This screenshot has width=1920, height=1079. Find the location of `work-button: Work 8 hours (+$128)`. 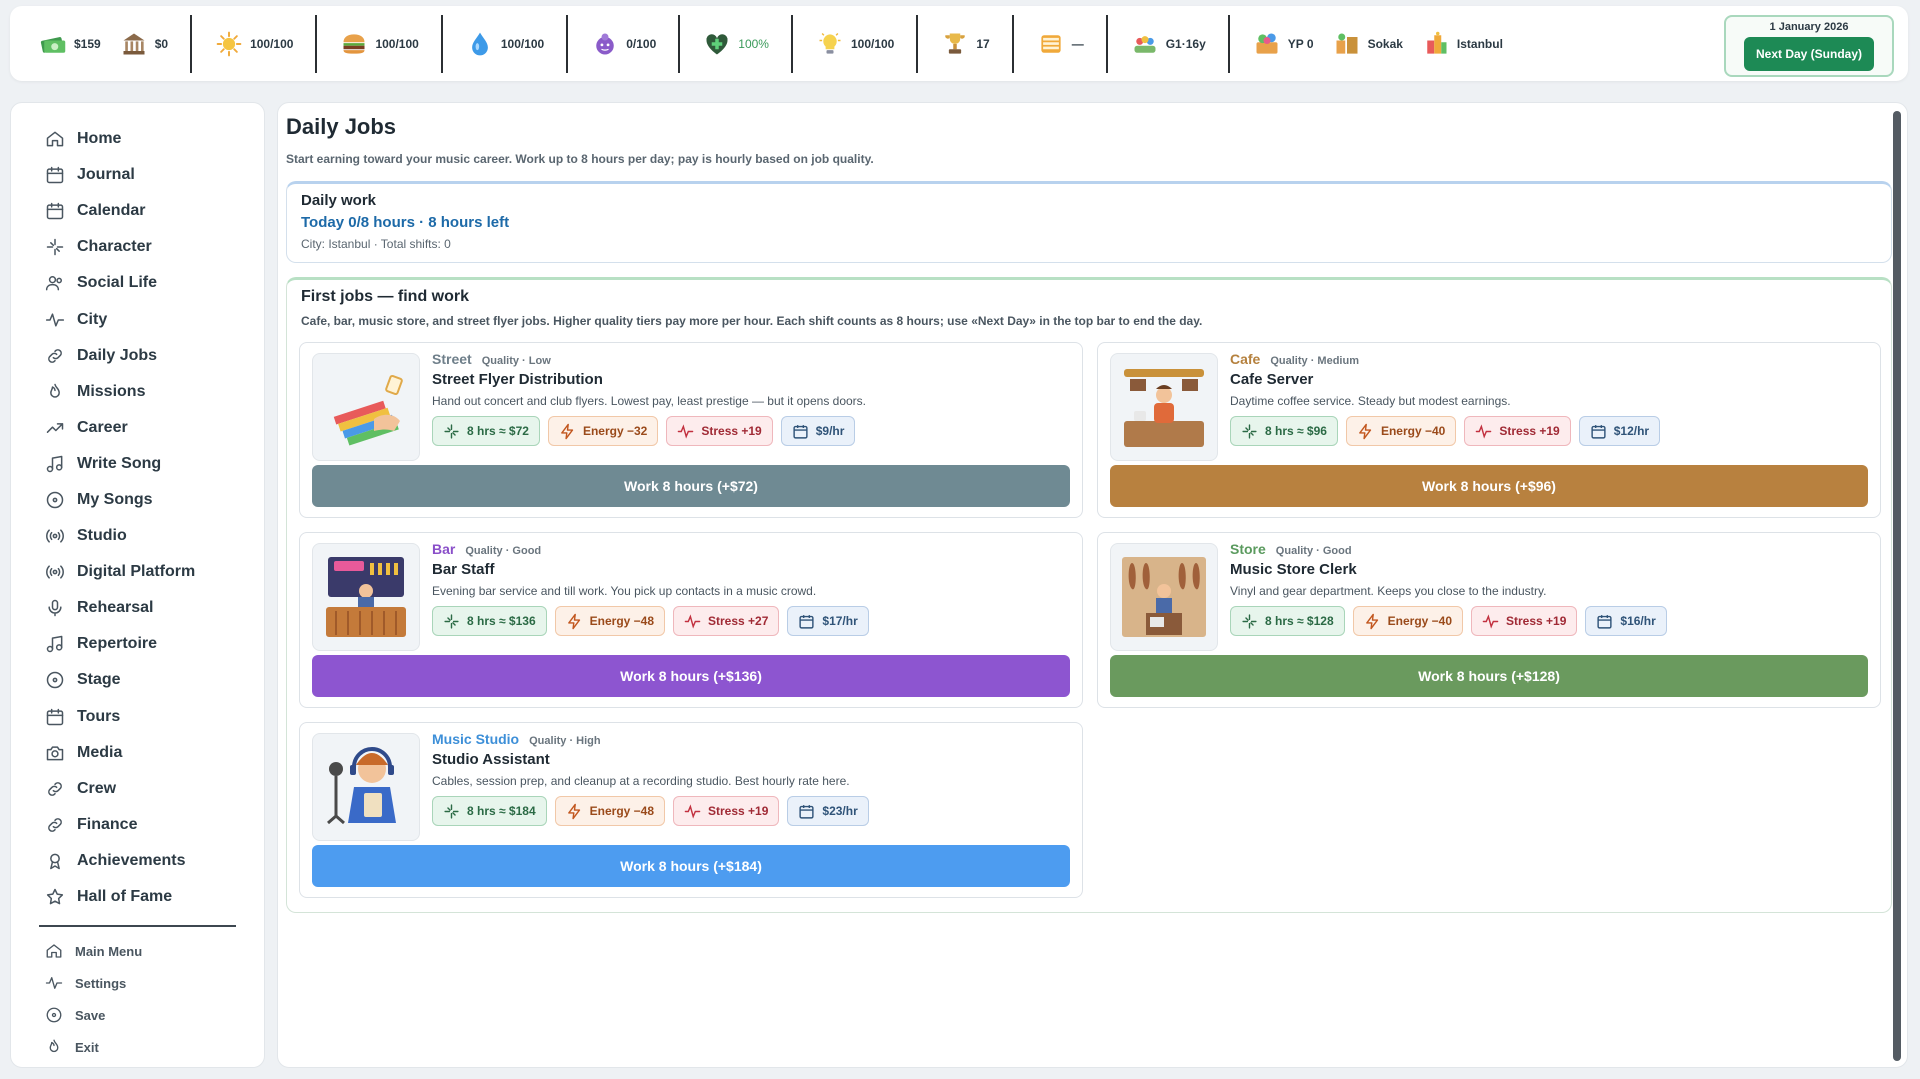

work-button: Work 8 hours (+$128) is located at coordinates (1489, 676).